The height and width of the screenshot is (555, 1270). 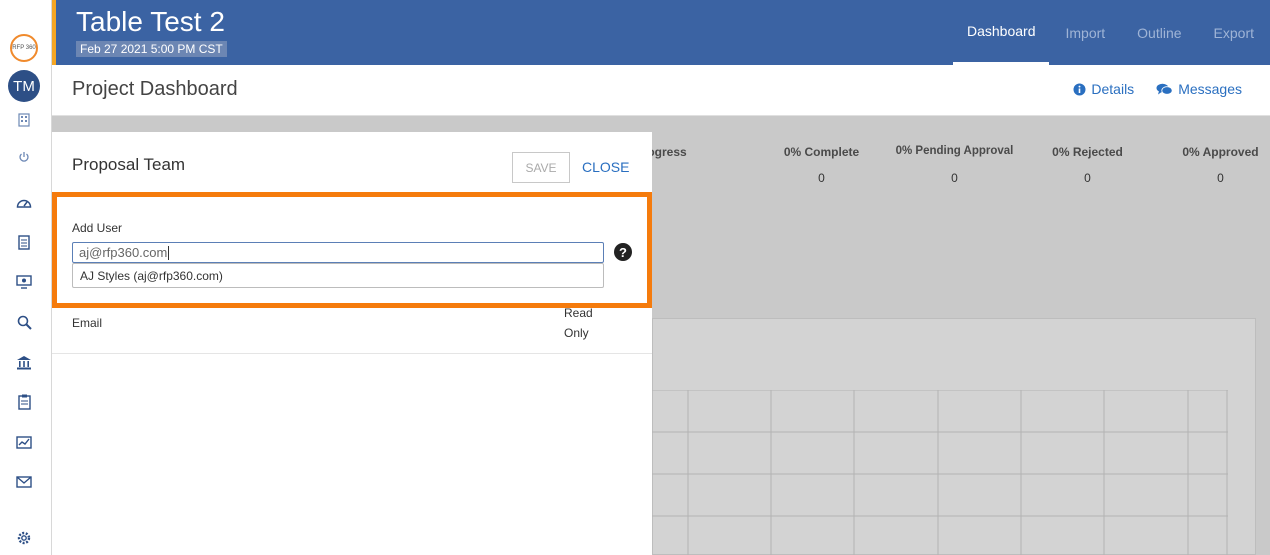 What do you see at coordinates (578, 323) in the screenshot?
I see `column-read-only: Read Only` at bounding box center [578, 323].